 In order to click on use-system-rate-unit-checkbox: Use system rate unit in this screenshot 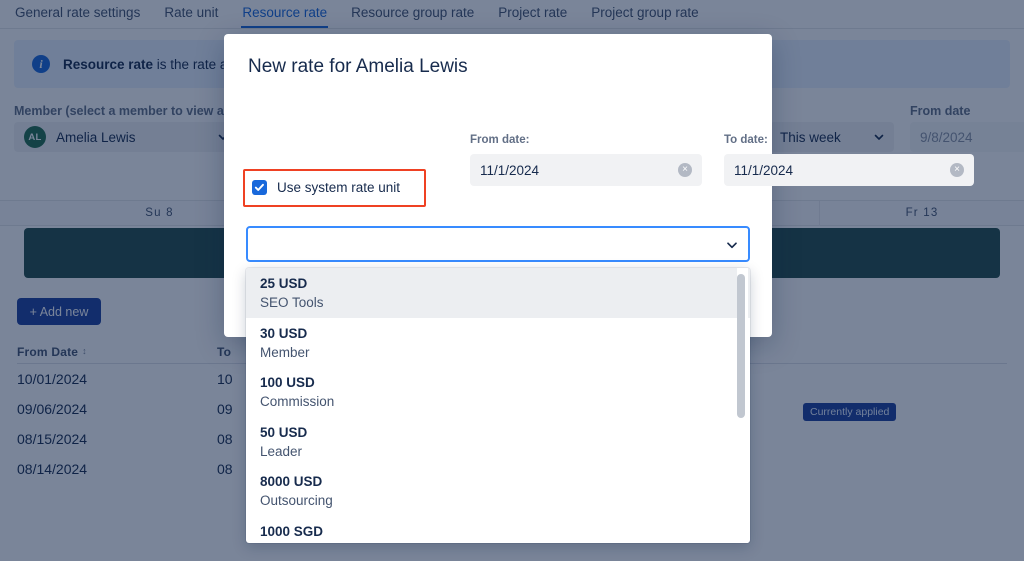, I will do `click(326, 187)`.